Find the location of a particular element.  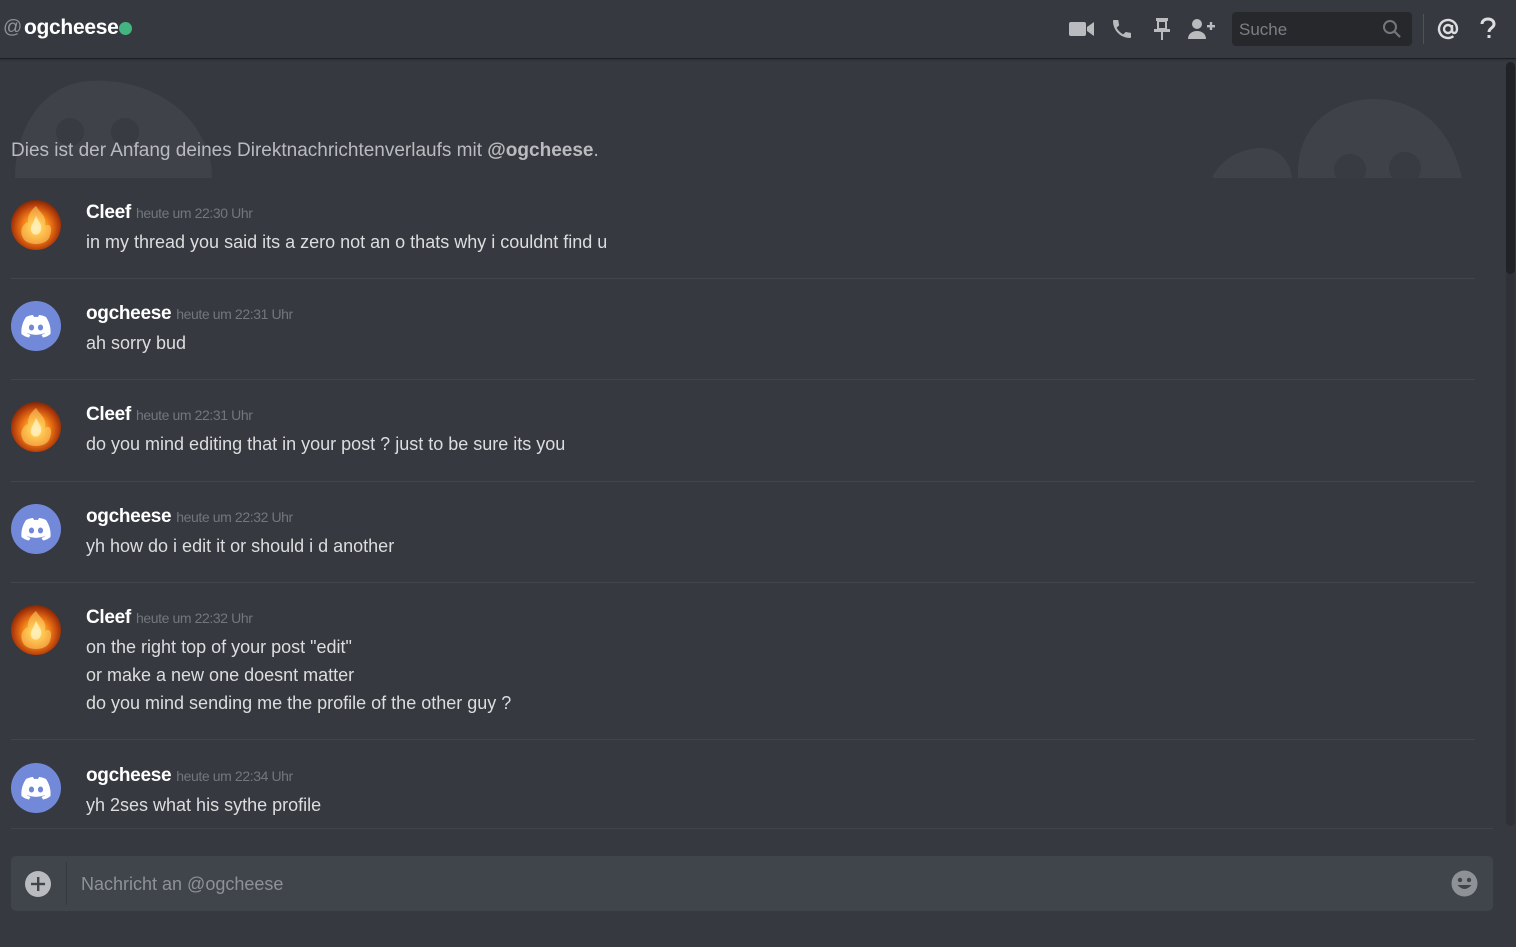

message-scrollbar-thumb is located at coordinates (1510, 168).